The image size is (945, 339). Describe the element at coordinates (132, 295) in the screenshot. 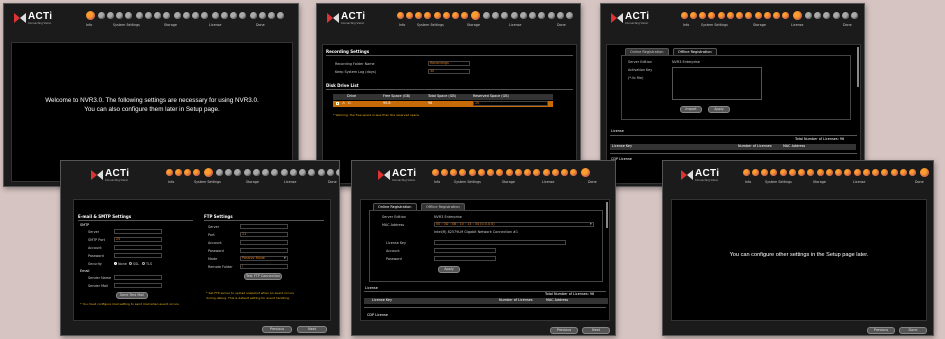

I see `send-test-mail-button: Send Test Mail` at that location.